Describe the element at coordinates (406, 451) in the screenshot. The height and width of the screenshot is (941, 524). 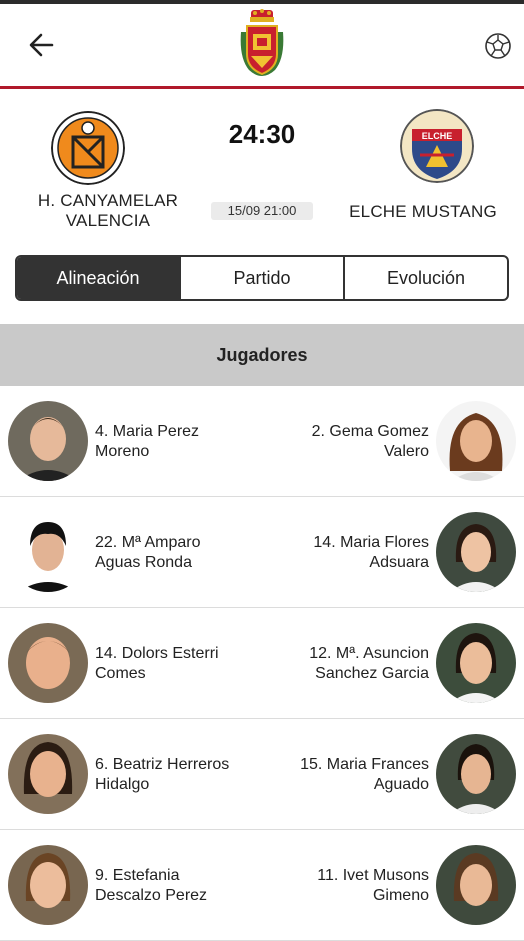
I see `player-name-line: Valero` at that location.